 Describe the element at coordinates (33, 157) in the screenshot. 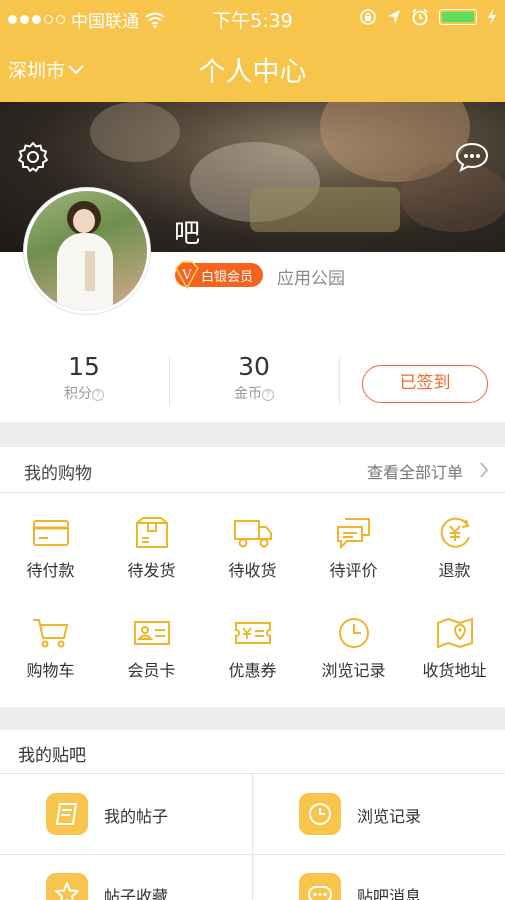

I see `settings-gear-icon` at that location.